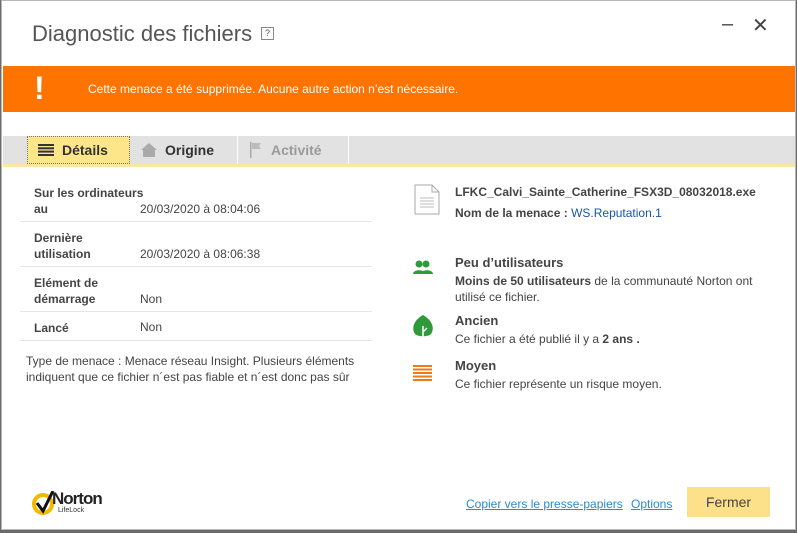 This screenshot has height=533, width=797. I want to click on tab-label: Activité, so click(296, 150).